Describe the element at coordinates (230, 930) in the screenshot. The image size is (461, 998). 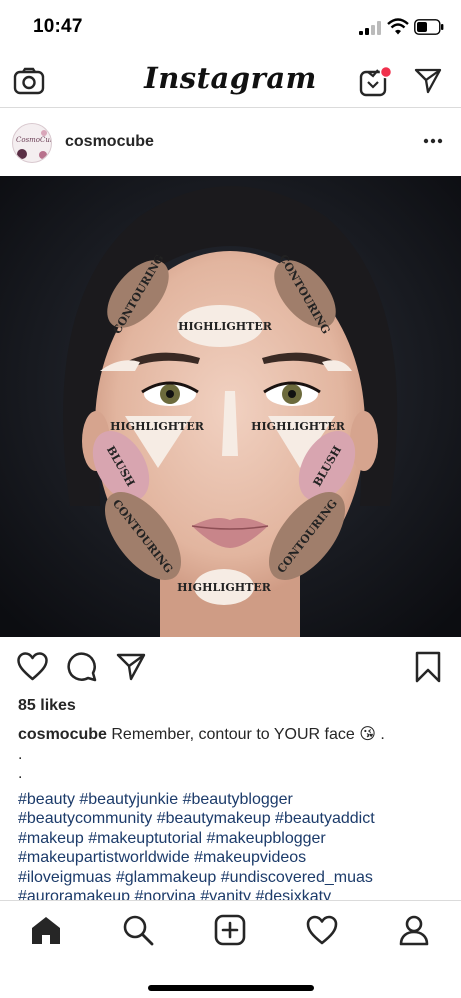
I see `add-post-icon` at that location.